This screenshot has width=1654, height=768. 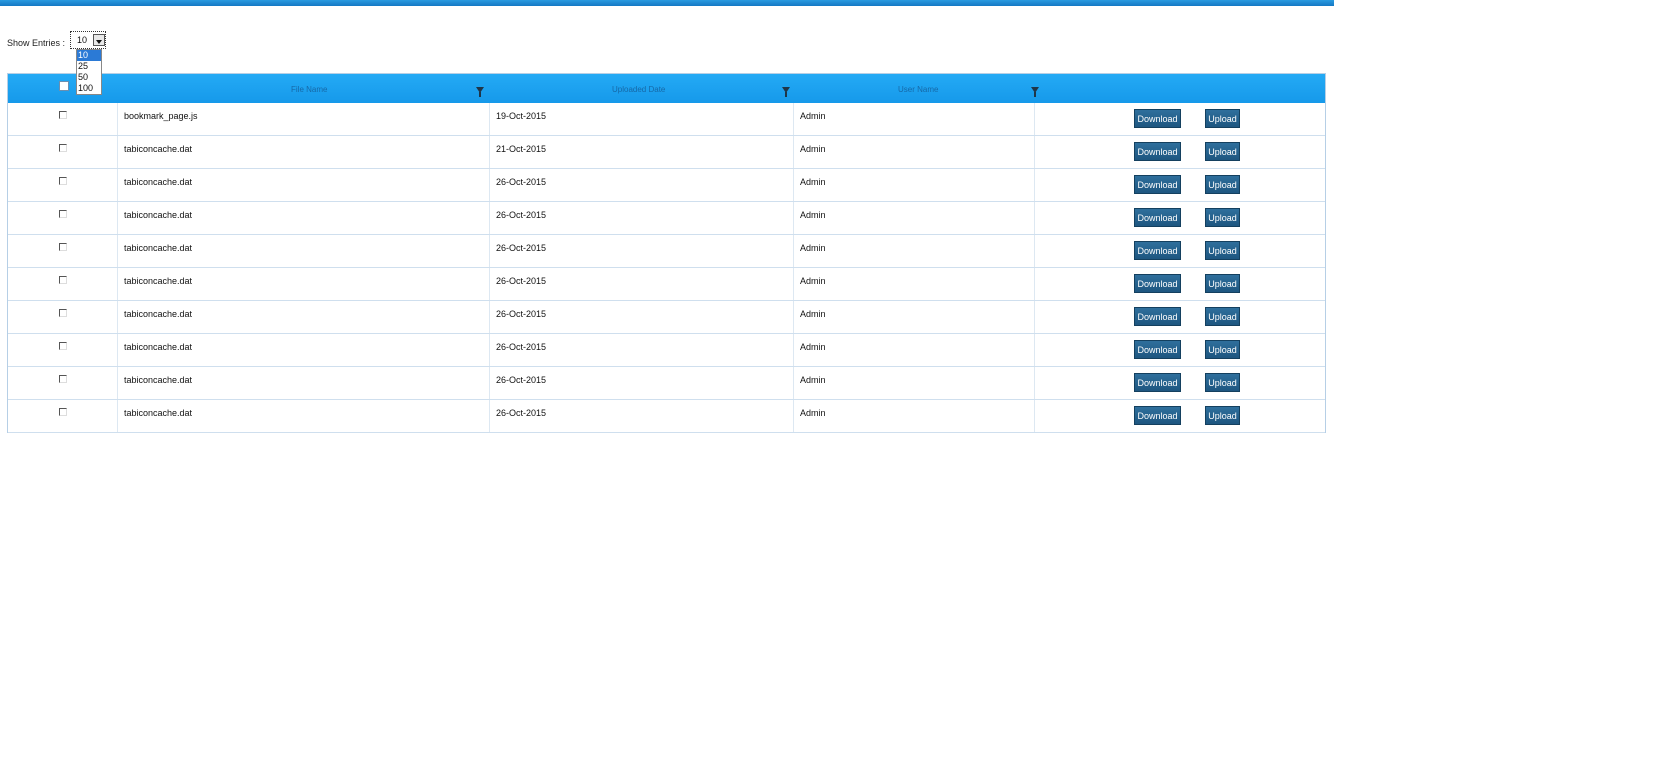 What do you see at coordinates (642, 152) in the screenshot?
I see `uploaded-date-cell: 21-Oct-2015` at bounding box center [642, 152].